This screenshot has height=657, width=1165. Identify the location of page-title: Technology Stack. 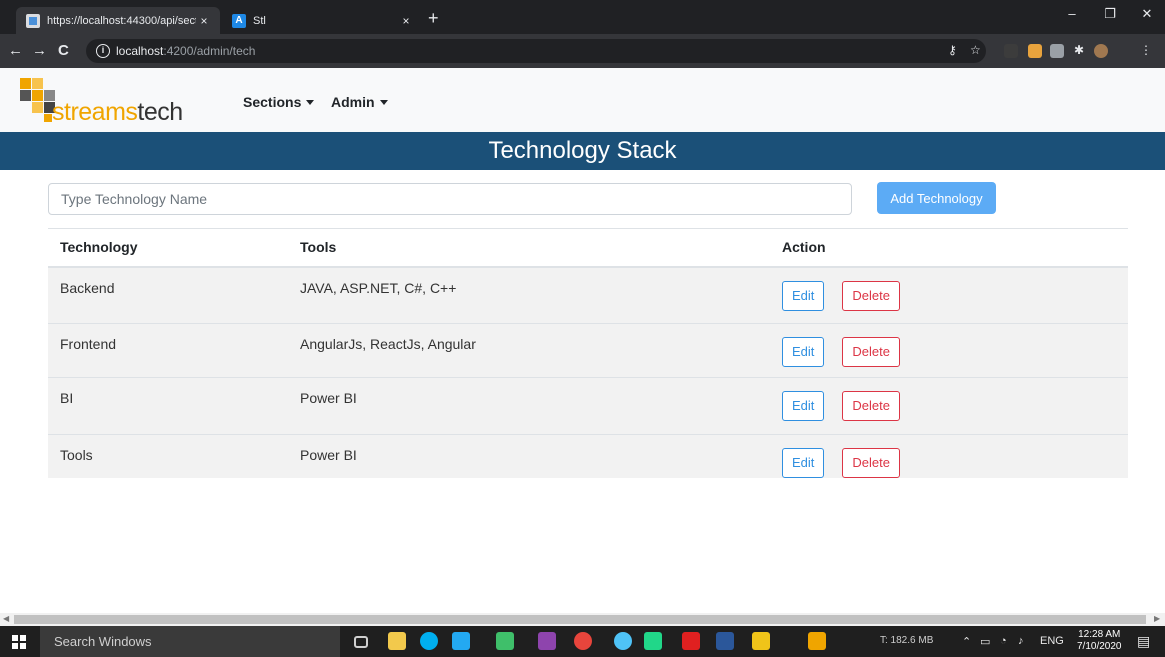
(582, 151).